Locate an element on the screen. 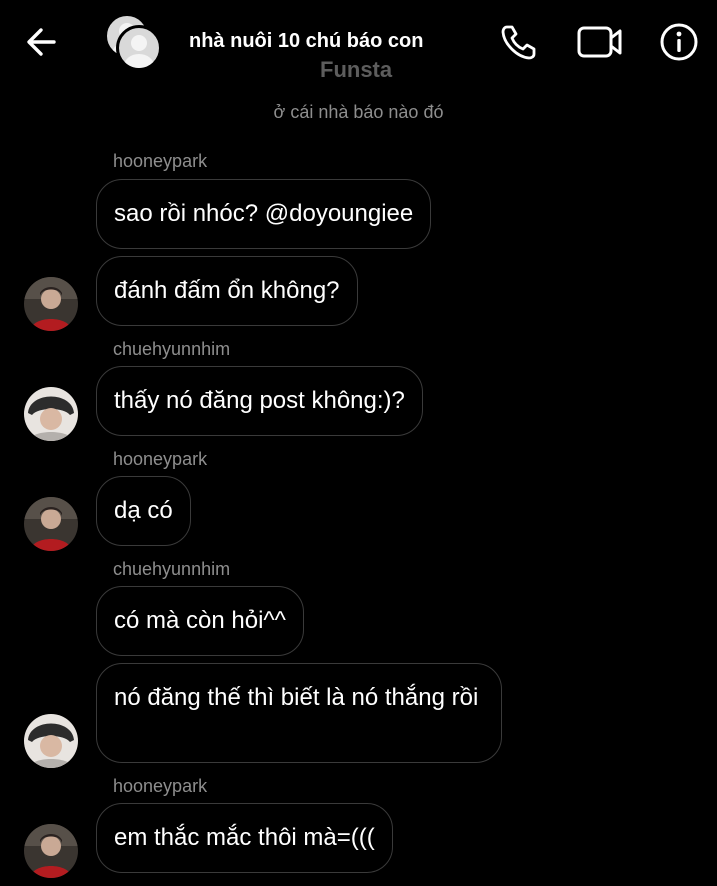  back-button is located at coordinates (42, 42).